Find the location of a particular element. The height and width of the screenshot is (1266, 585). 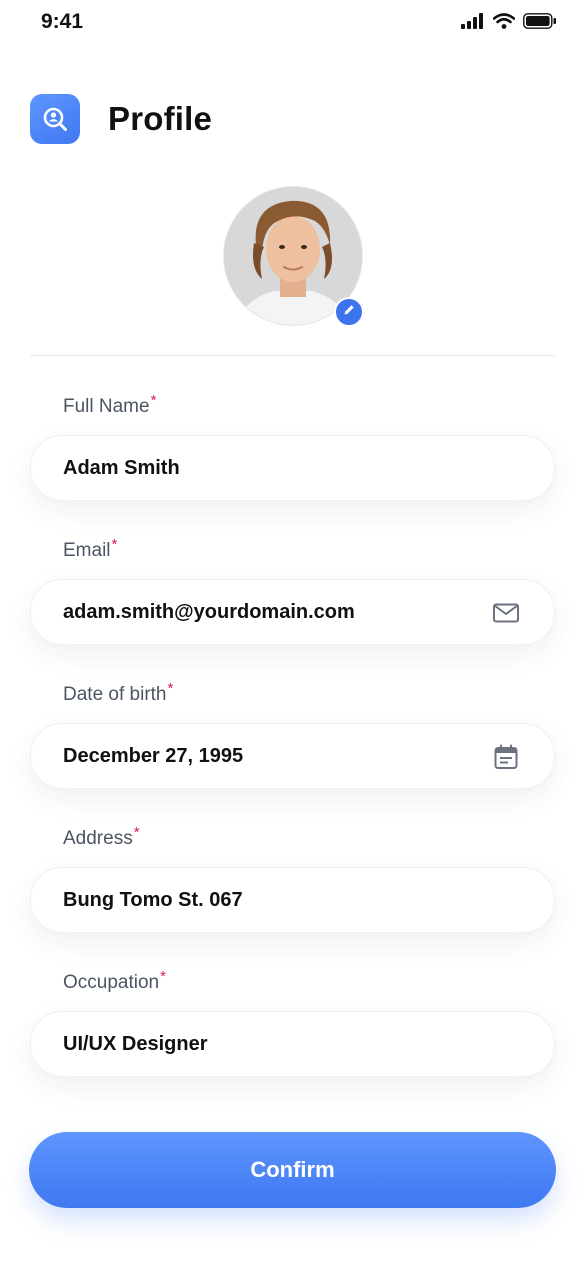

address-field: Address* Bung Tomo St. 067 is located at coordinates (292, 897).